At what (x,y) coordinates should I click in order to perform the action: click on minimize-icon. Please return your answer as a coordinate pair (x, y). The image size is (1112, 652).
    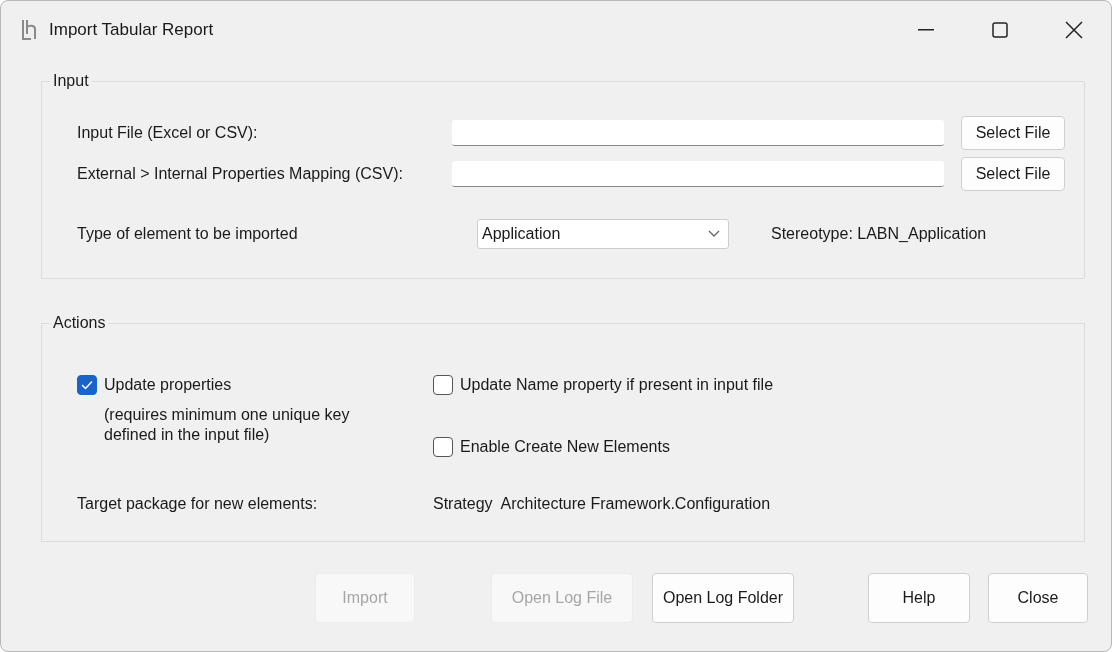
    Looking at the image, I should click on (926, 30).